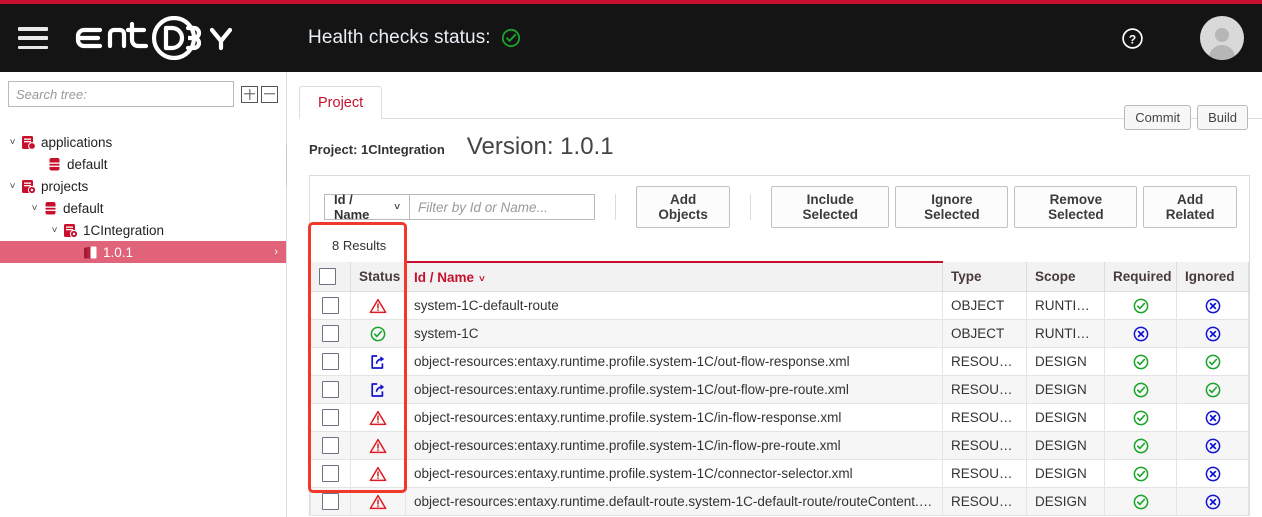 The image size is (1262, 517). I want to click on column-header-scope: Scope, so click(1065, 277).